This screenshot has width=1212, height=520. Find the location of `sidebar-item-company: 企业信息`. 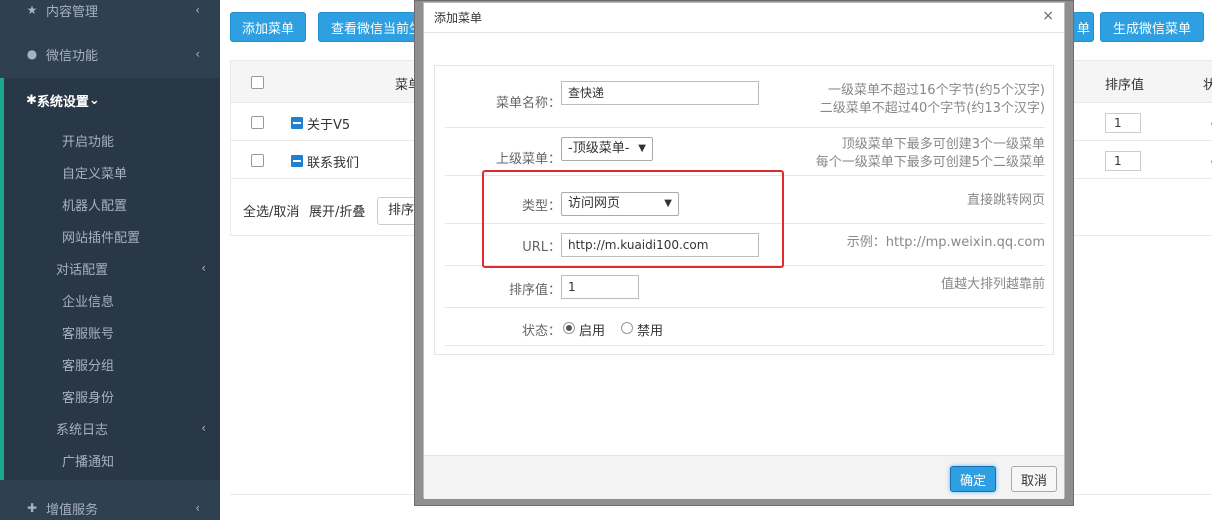

sidebar-item-company: 企业信息 is located at coordinates (110, 300).